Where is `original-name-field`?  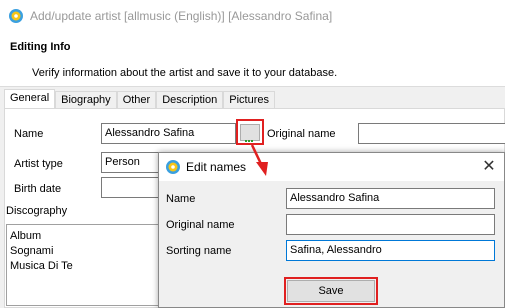
original-name-field is located at coordinates (431, 133).